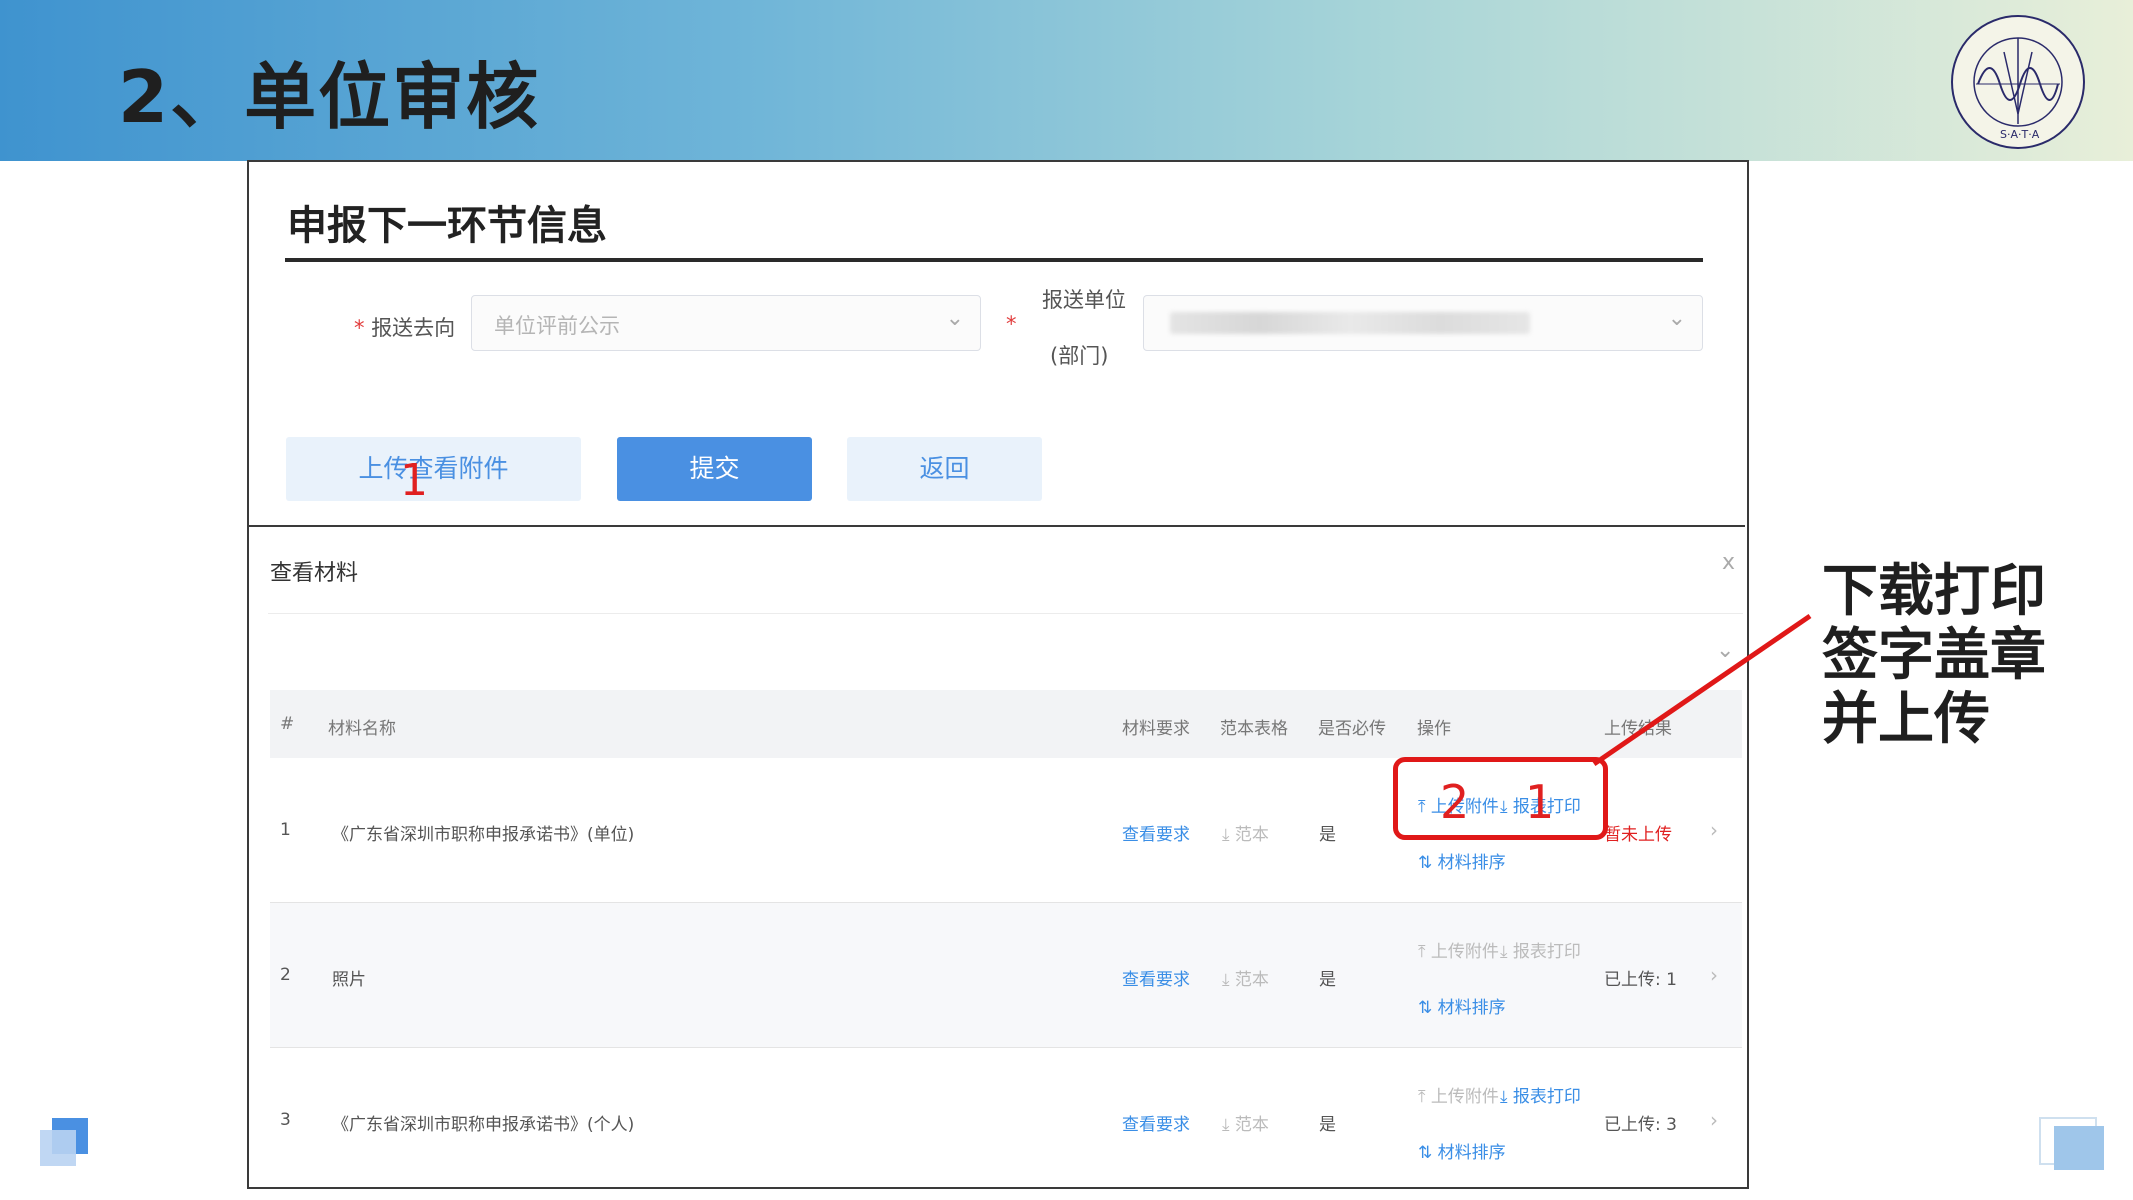 The image size is (2133, 1200). I want to click on actions-highlight-box, so click(1500, 798).